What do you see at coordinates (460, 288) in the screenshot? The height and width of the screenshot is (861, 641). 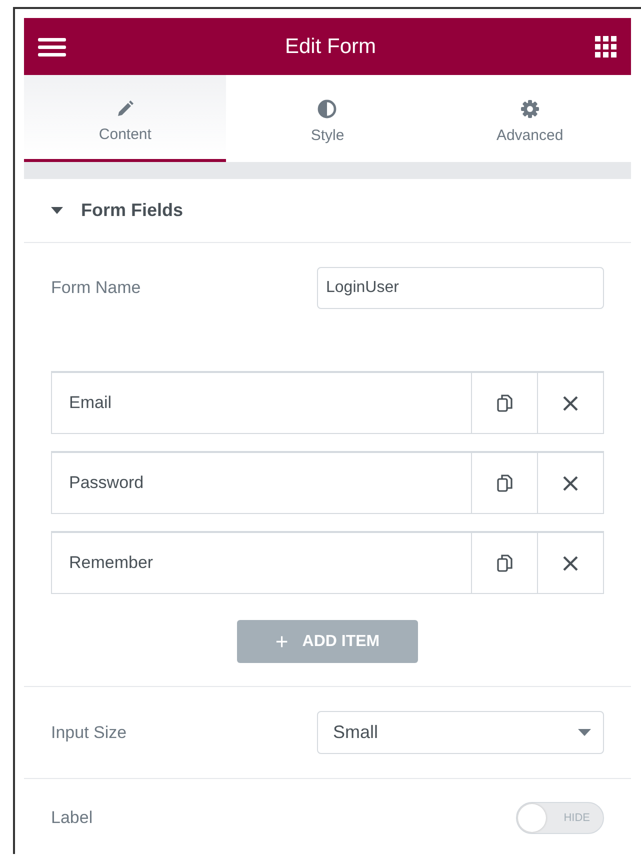 I see `form-name-input: LoginUser` at bounding box center [460, 288].